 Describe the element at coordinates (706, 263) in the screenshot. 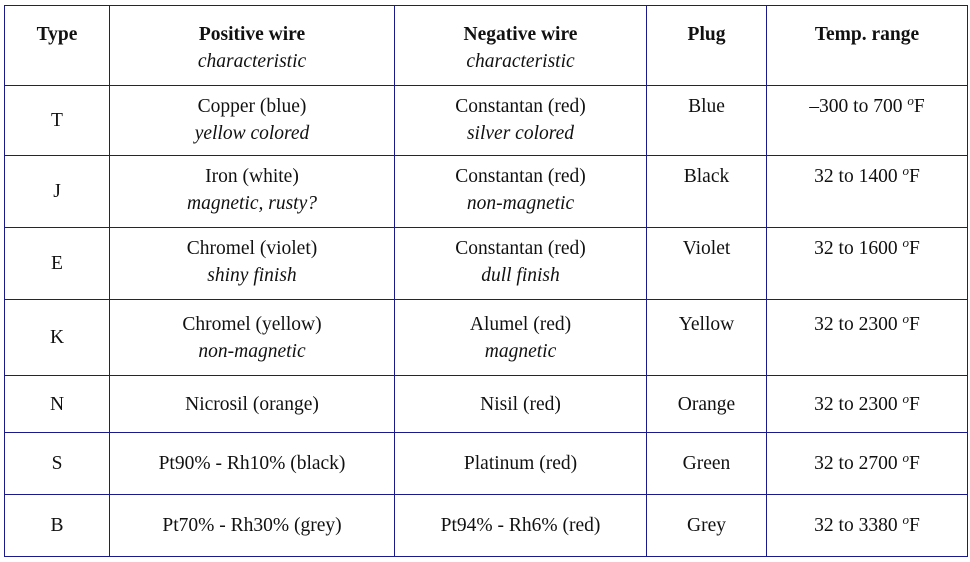

I see `plug-cell: Violet` at that location.